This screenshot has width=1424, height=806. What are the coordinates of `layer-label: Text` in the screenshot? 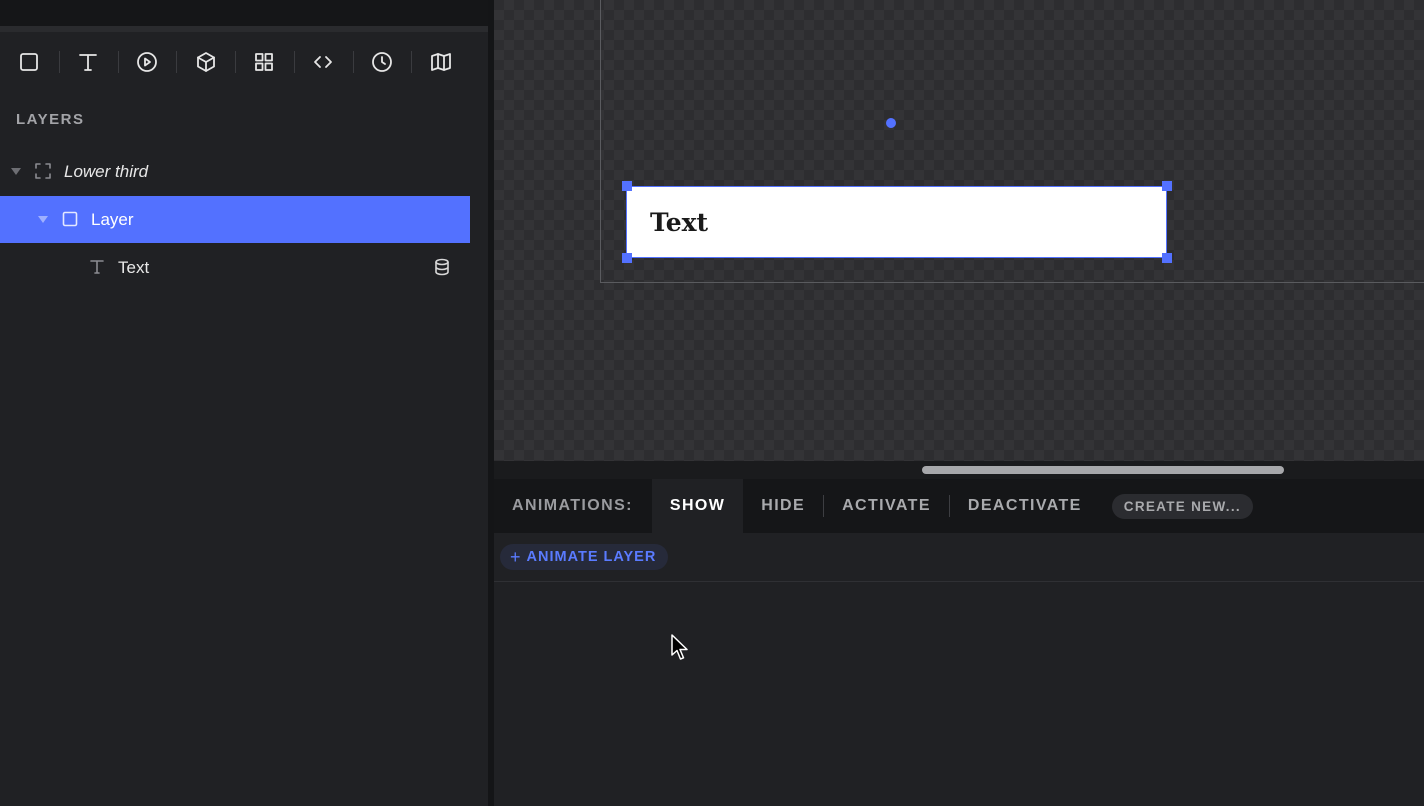 It's located at (134, 267).